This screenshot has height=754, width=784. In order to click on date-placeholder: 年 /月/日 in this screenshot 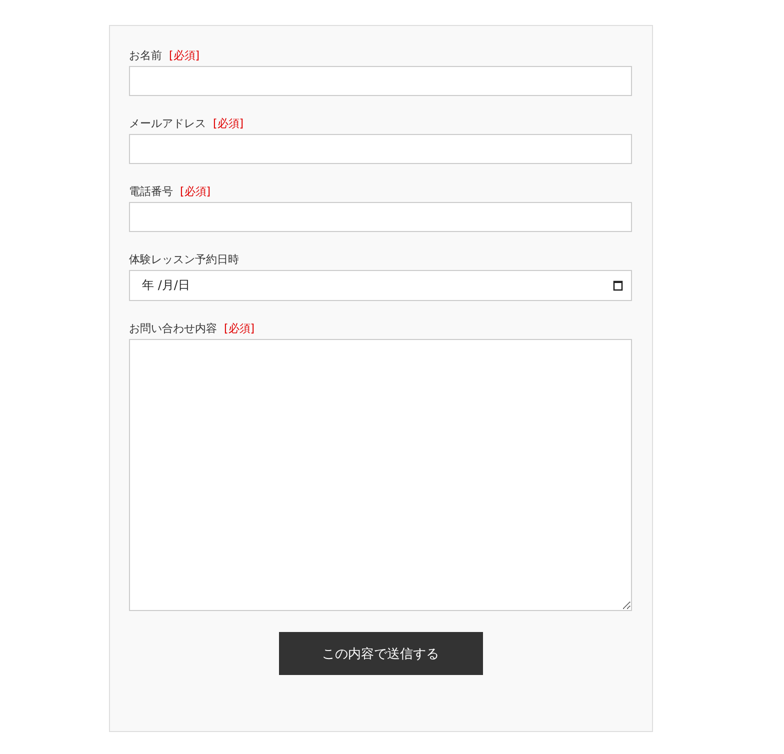, I will do `click(166, 285)`.